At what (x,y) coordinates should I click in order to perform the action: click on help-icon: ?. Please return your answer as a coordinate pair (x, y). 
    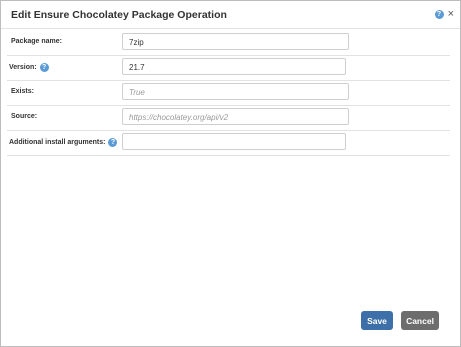
    Looking at the image, I should click on (439, 14).